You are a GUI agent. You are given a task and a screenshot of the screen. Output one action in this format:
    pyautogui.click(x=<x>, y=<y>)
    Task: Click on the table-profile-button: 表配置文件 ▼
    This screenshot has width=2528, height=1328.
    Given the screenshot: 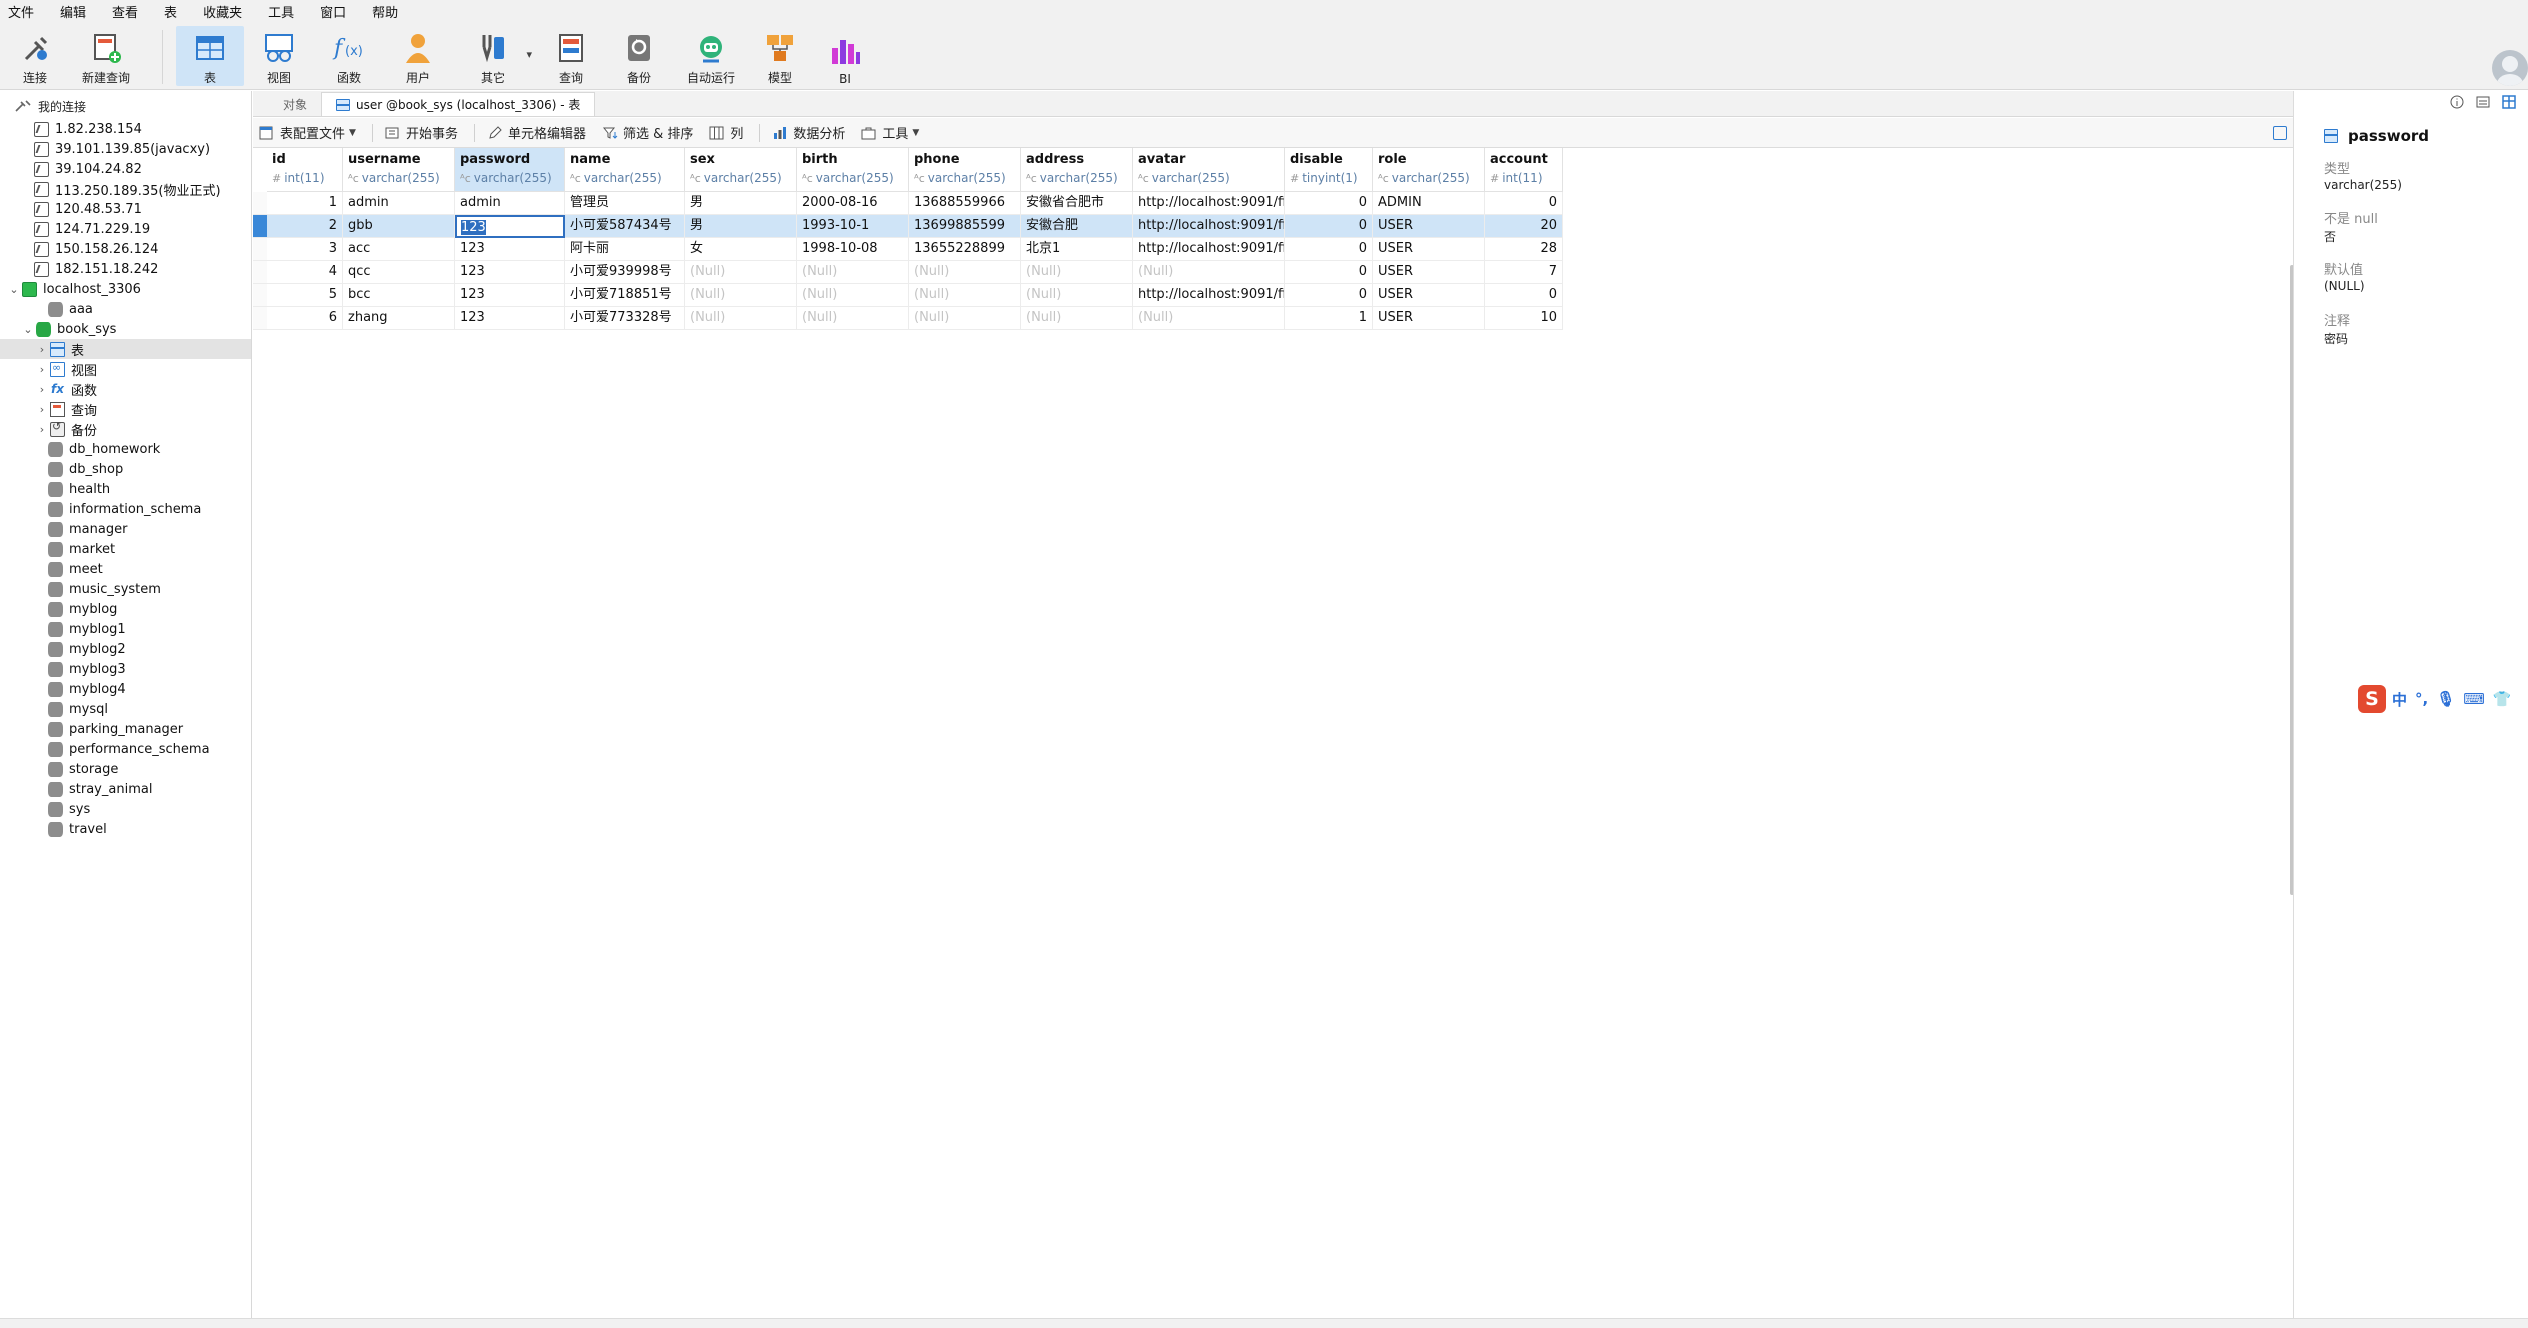 What is the action you would take?
    pyautogui.click(x=307, y=132)
    